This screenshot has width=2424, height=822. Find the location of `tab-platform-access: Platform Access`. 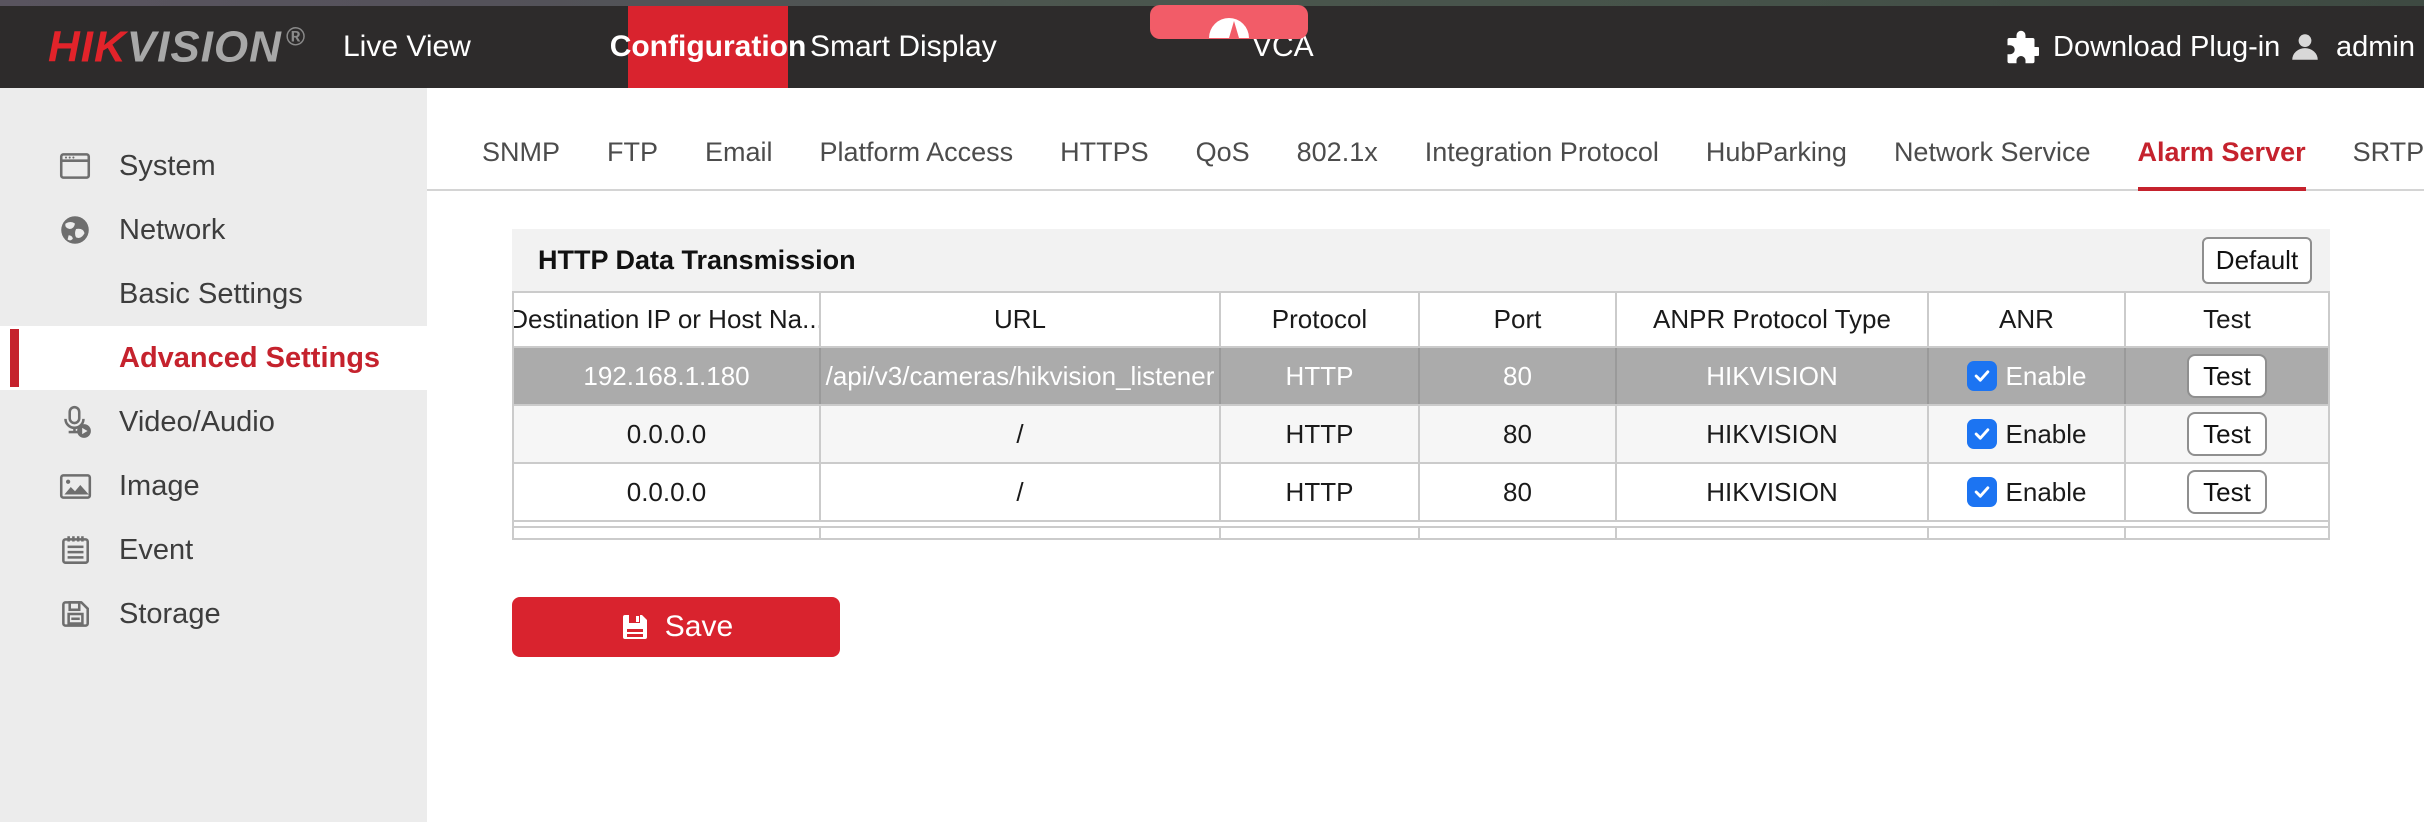

tab-platform-access: Platform Access is located at coordinates (917, 163).